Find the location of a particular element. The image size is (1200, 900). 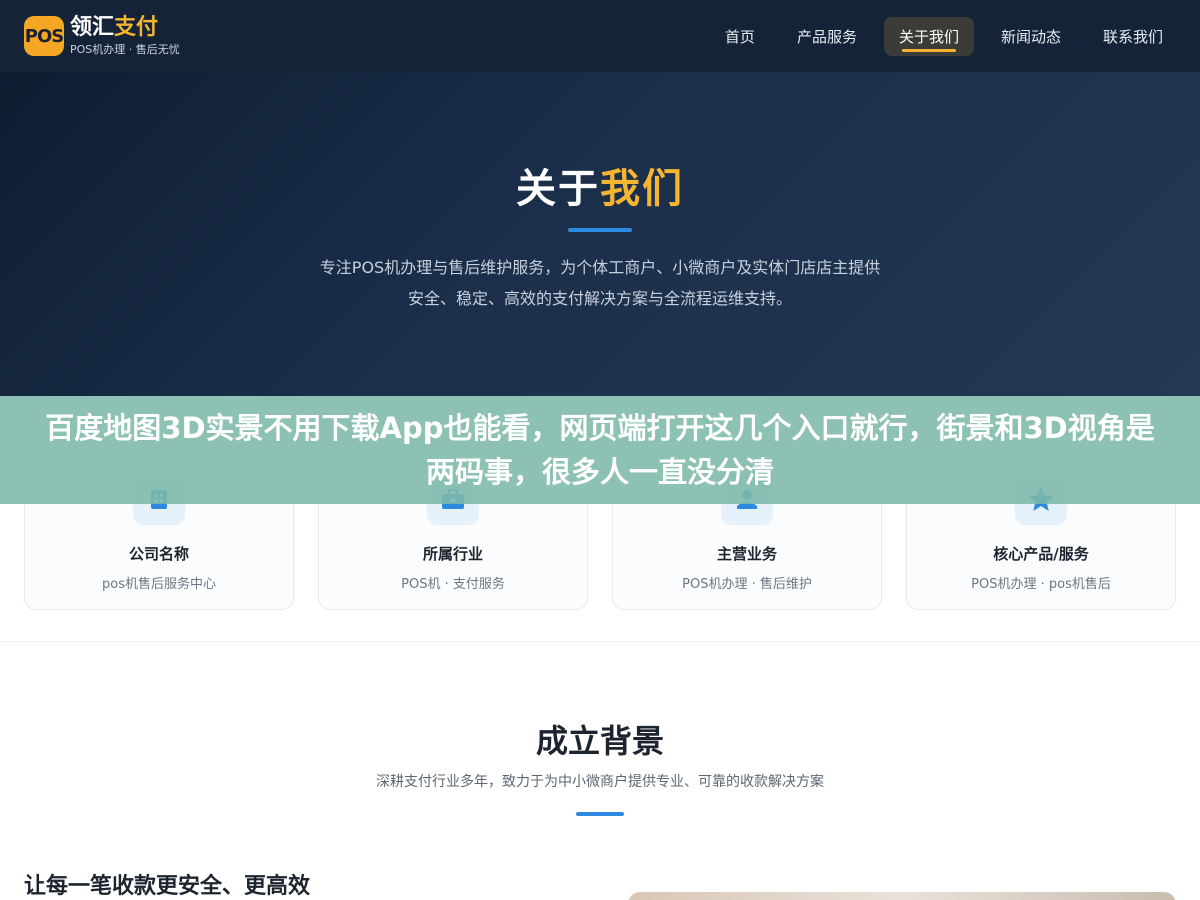

brand-text: 领汇支付 POS机办理 · 售后无忧 is located at coordinates (125, 36).